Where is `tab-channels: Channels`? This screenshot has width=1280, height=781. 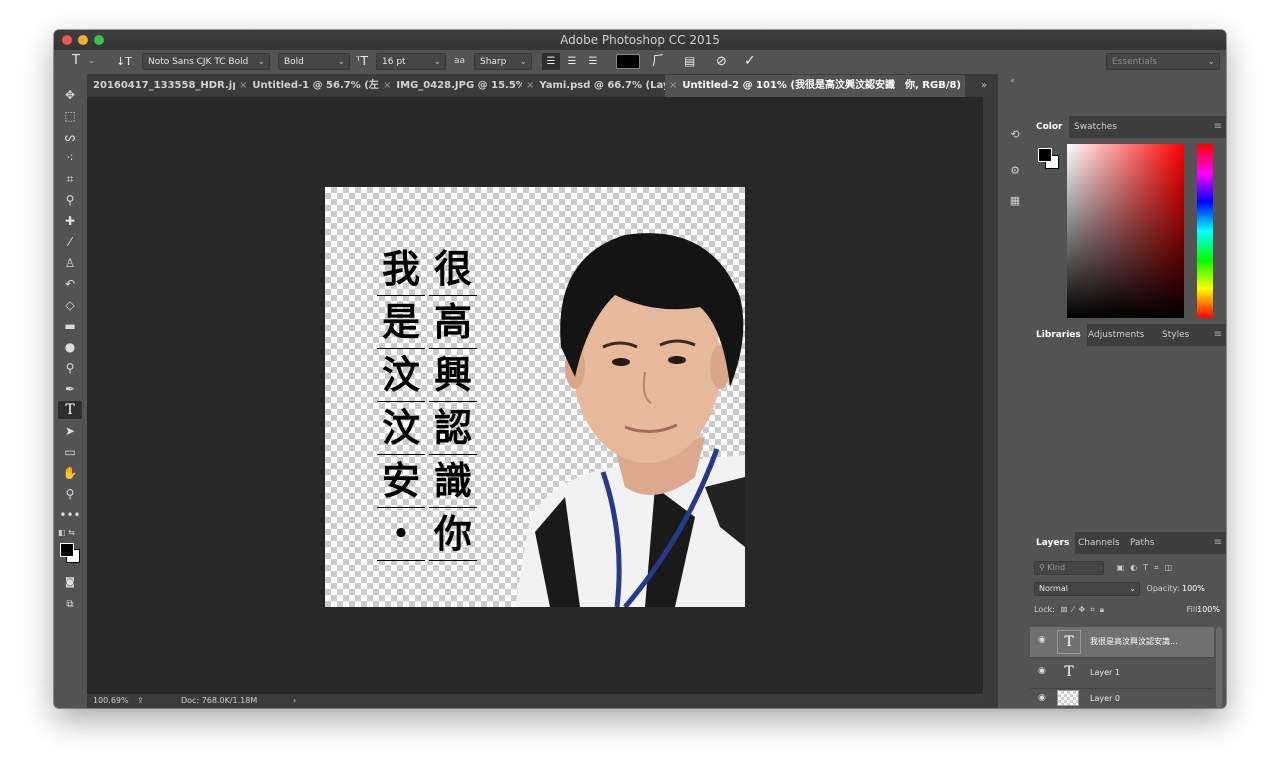
tab-channels: Channels is located at coordinates (1099, 543).